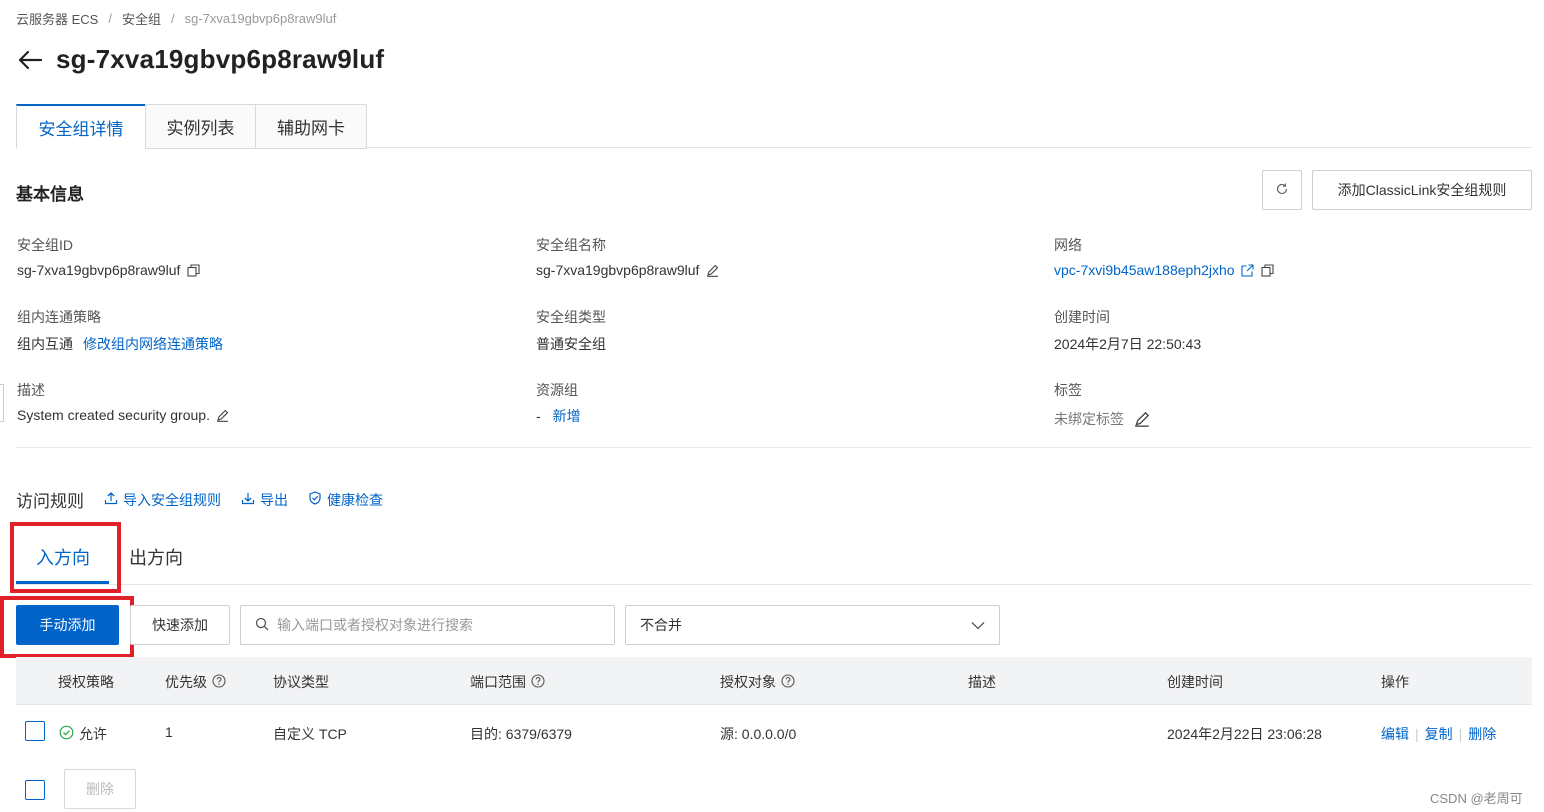 Image resolution: width=1544 pixels, height=812 pixels. I want to click on select-all-checkbox, so click(35, 790).